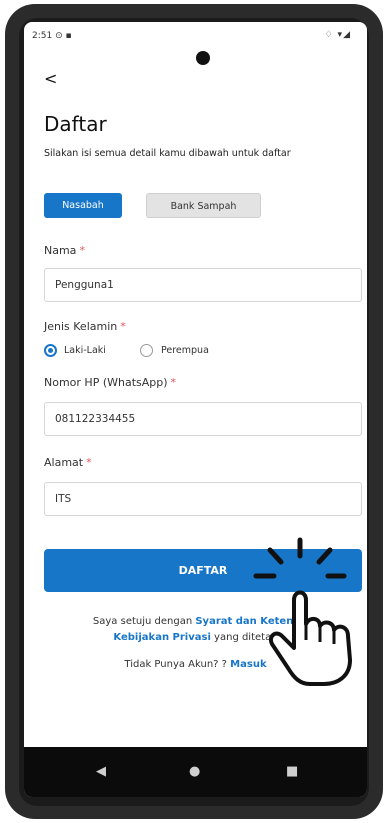  What do you see at coordinates (337, 35) in the screenshot?
I see `status-signal-icons: ♢ ▾◢` at bounding box center [337, 35].